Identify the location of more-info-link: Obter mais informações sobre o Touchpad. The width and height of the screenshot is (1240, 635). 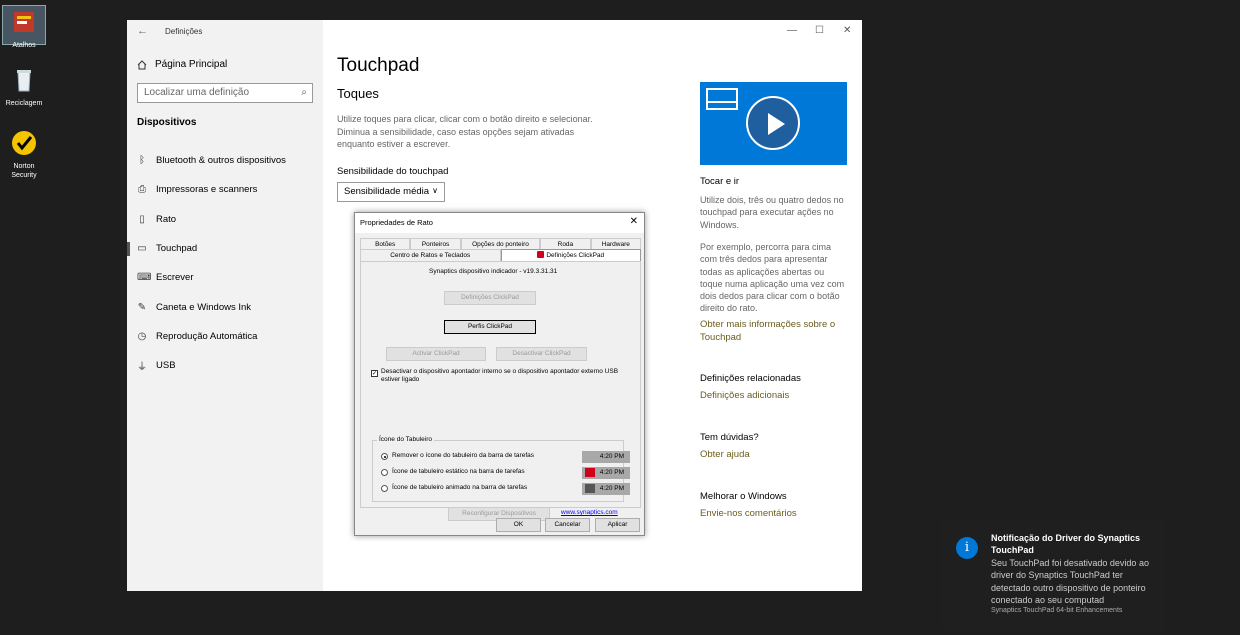
(770, 331).